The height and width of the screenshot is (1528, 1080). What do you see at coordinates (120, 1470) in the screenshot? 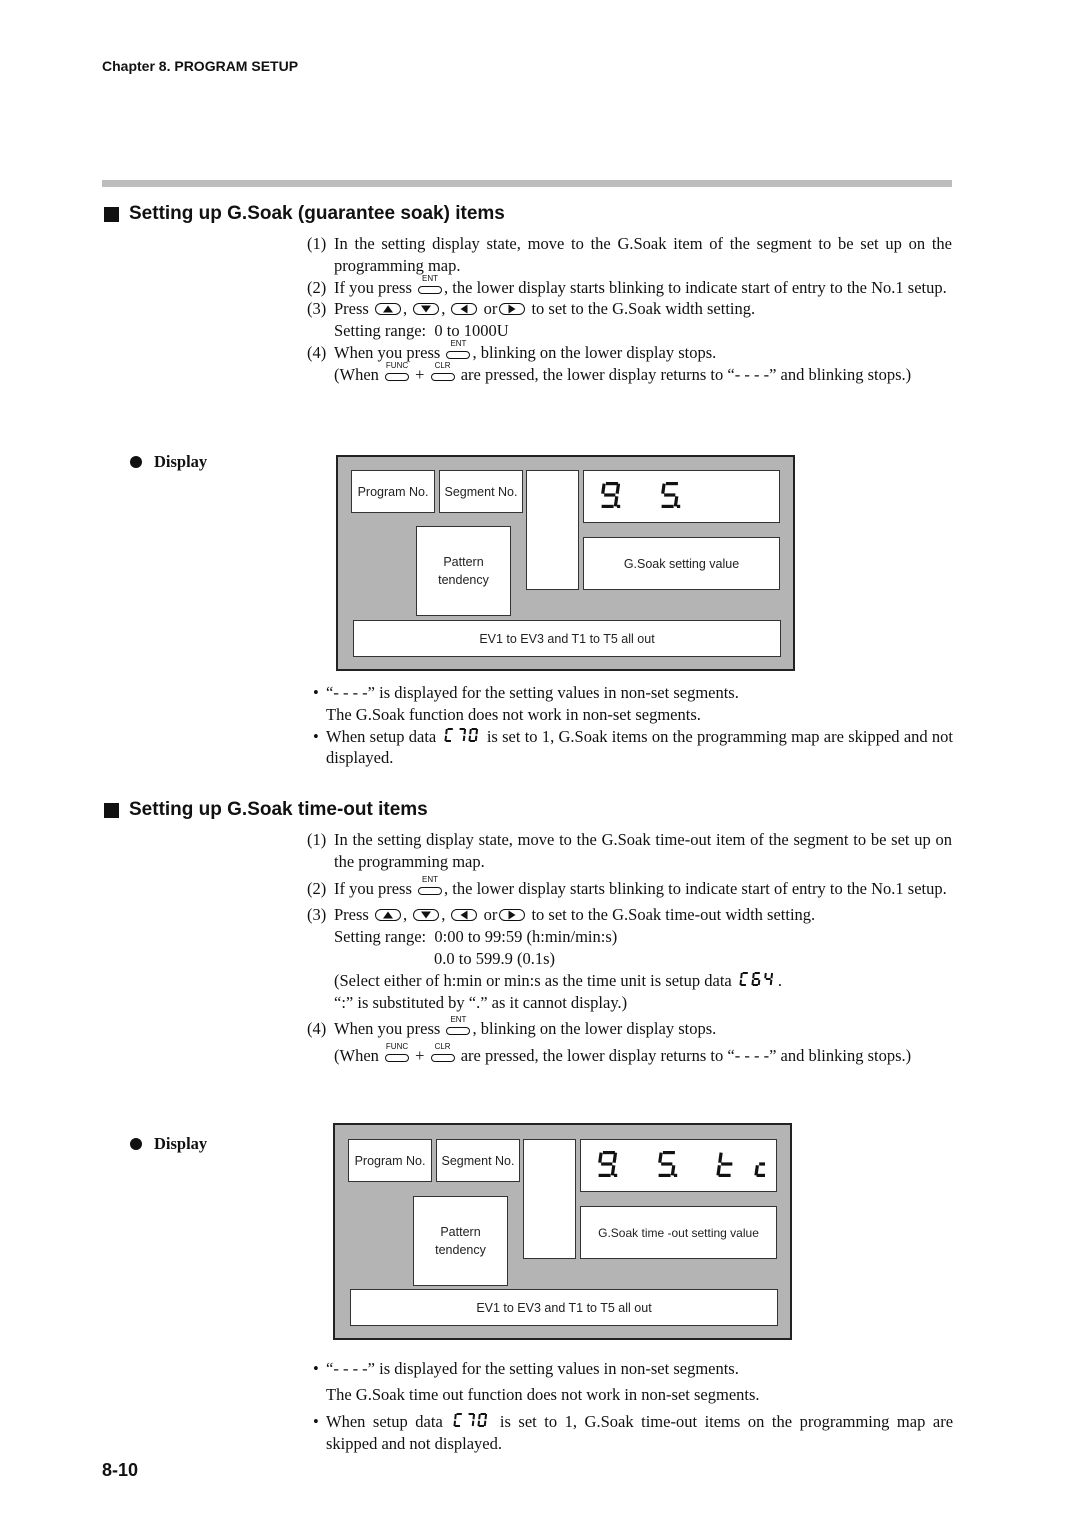
I see `page-number: 8-10` at bounding box center [120, 1470].